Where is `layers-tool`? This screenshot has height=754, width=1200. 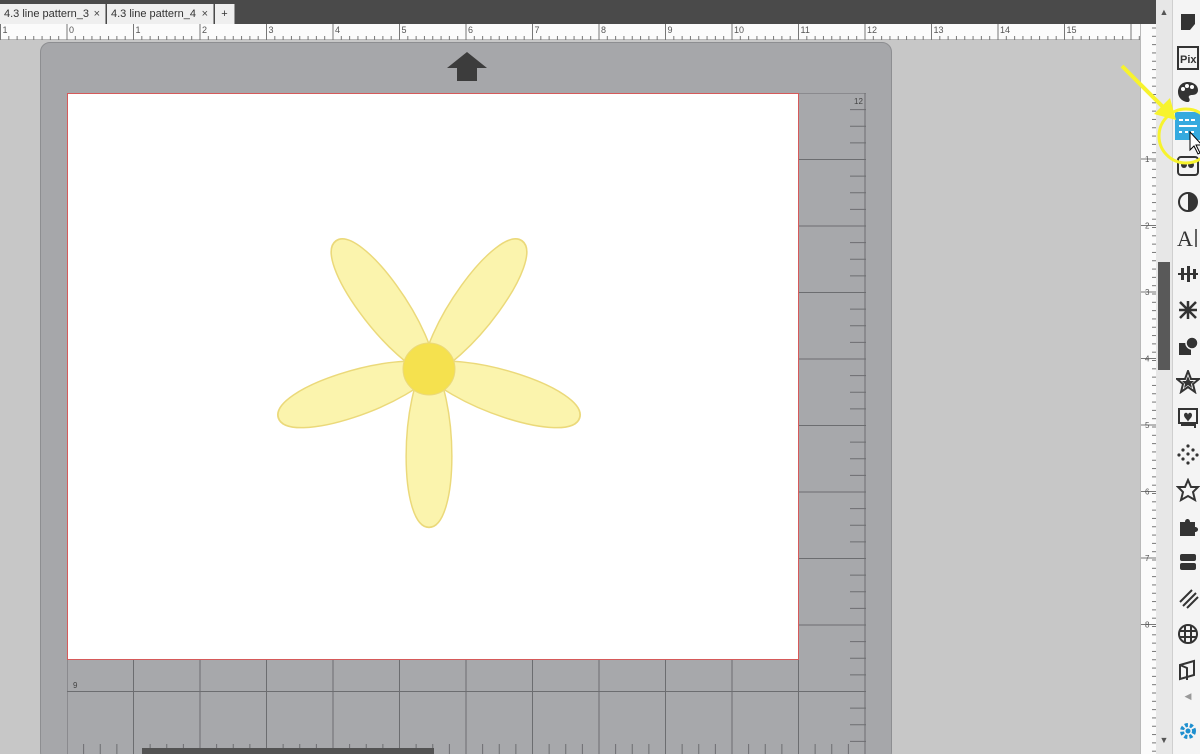
layers-tool is located at coordinates (1187, 562).